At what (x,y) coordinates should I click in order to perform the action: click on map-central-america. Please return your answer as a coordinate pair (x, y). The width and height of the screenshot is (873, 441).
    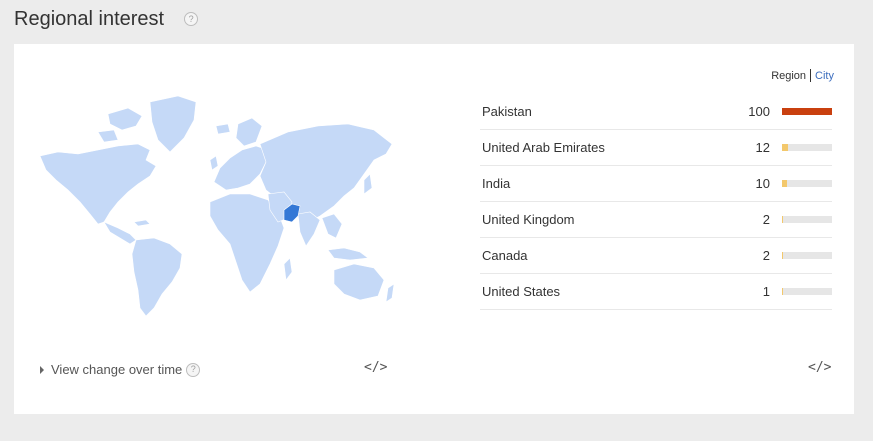
    Looking at the image, I should click on (120, 233).